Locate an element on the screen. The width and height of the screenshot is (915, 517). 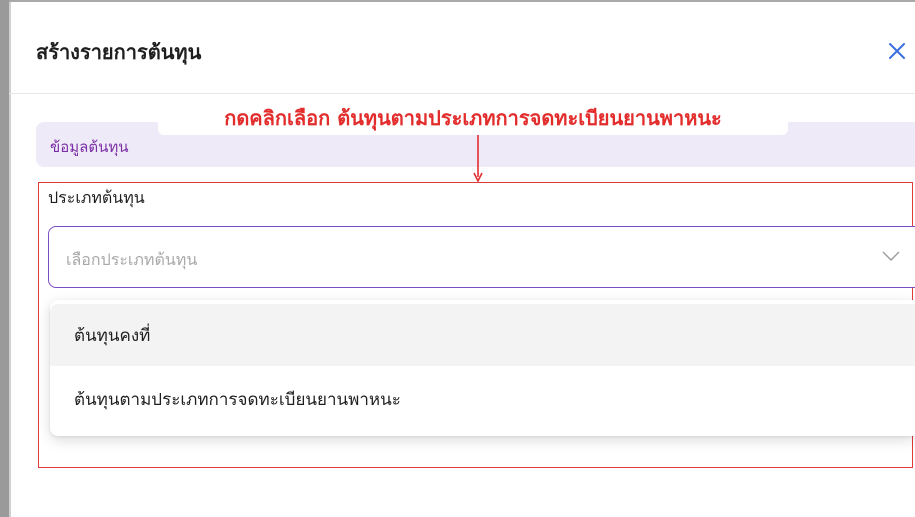
modal-title: สร้างรายการต้นทุน is located at coordinates (119, 52).